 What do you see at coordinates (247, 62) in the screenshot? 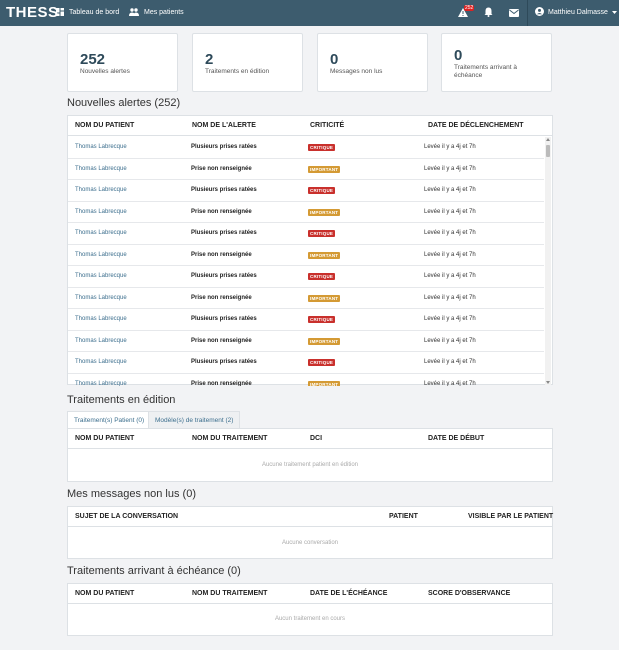
I see `card-treatments-editing: 2 Traitements en édition` at bounding box center [247, 62].